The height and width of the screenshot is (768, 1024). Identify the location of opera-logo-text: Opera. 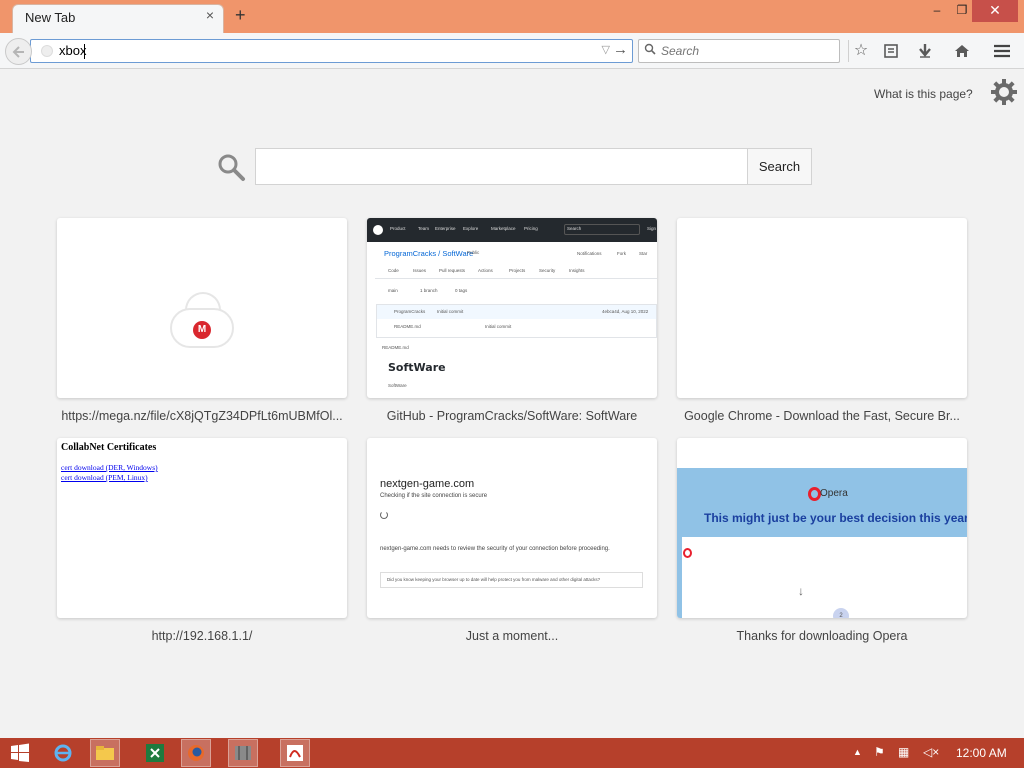
(834, 493).